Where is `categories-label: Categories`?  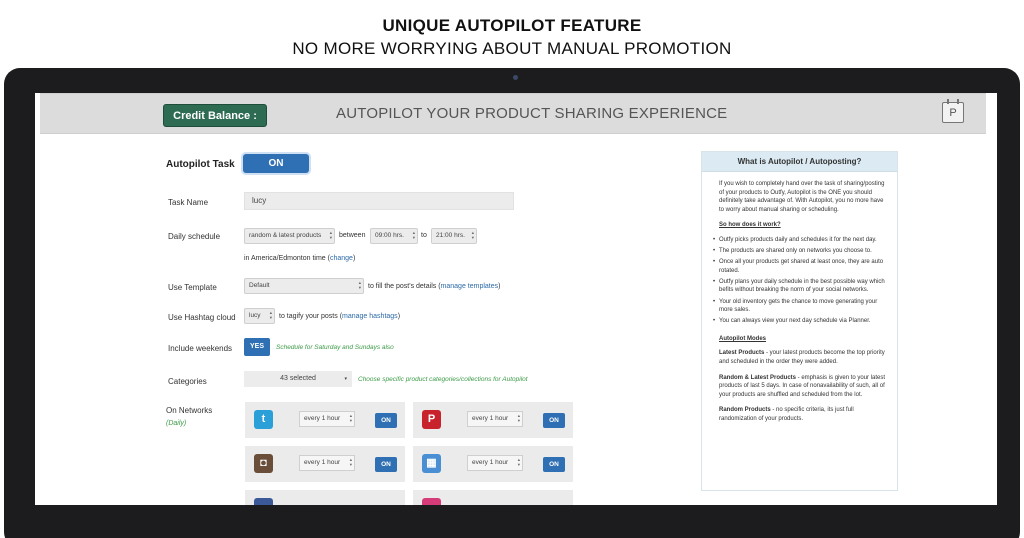 categories-label: Categories is located at coordinates (187, 381).